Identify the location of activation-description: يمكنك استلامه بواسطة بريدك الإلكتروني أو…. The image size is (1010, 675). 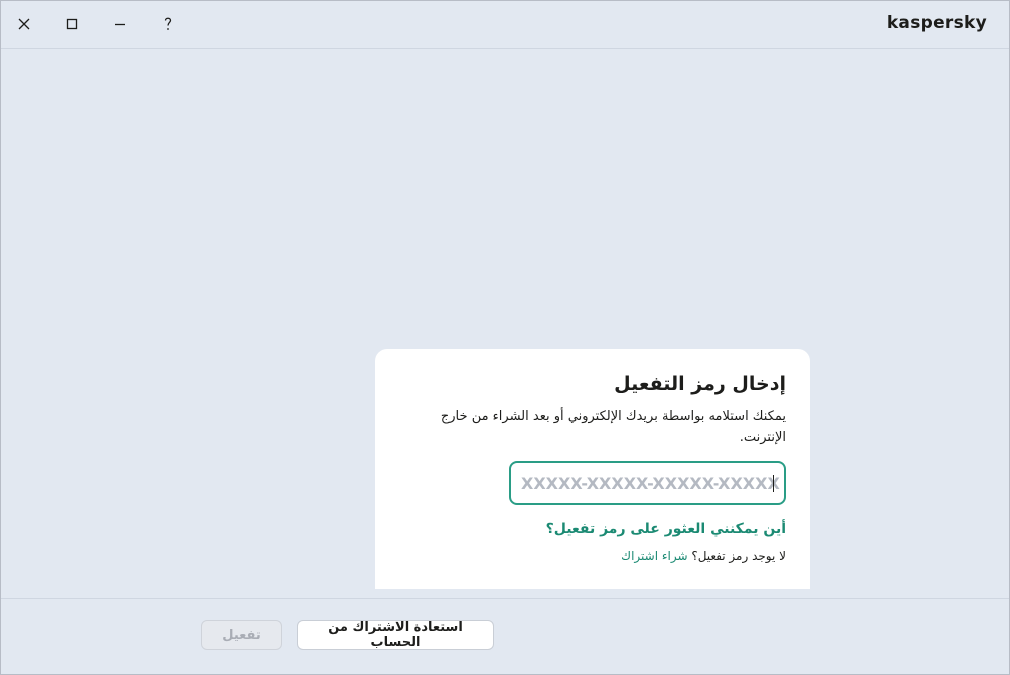
(613, 427).